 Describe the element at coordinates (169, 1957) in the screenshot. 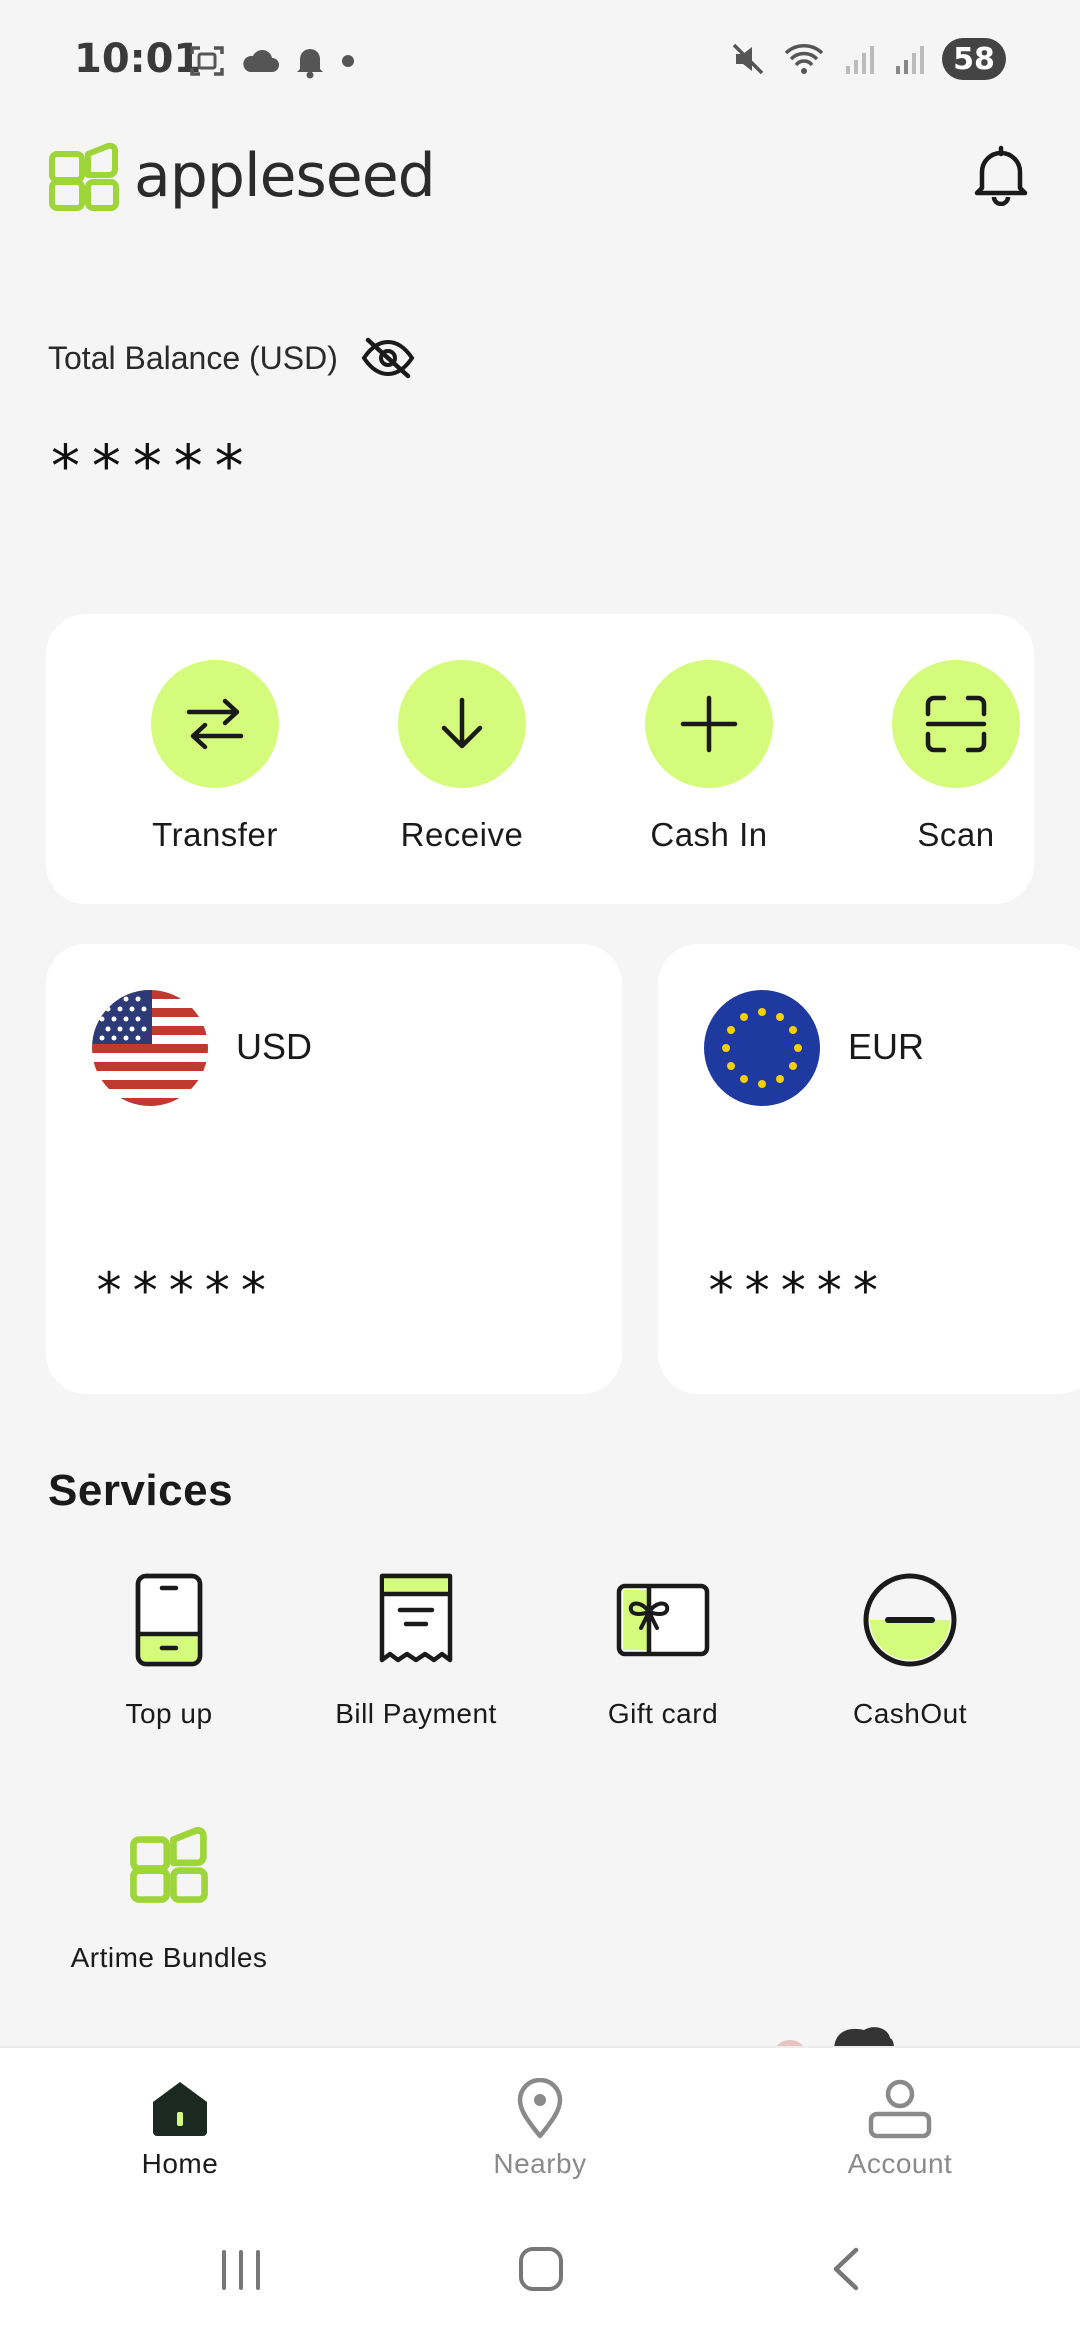

I see `artime-bundles-label: Artime Bundles` at that location.